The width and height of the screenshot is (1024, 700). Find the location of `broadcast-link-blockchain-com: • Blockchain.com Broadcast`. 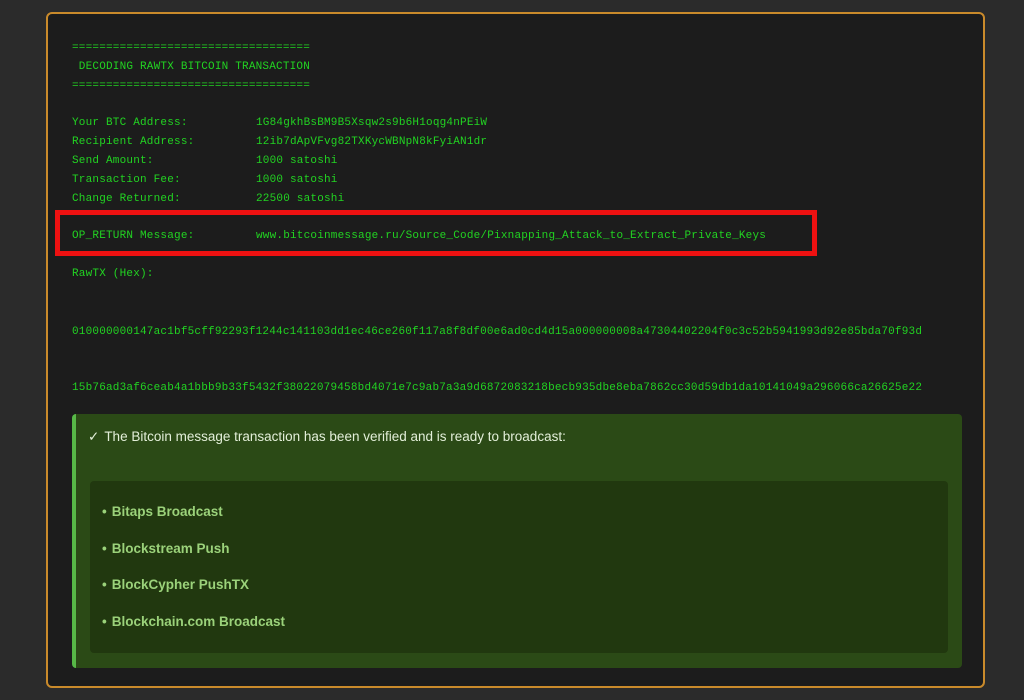

broadcast-link-blockchain-com: • Blockchain.com Broadcast is located at coordinates (193, 621).